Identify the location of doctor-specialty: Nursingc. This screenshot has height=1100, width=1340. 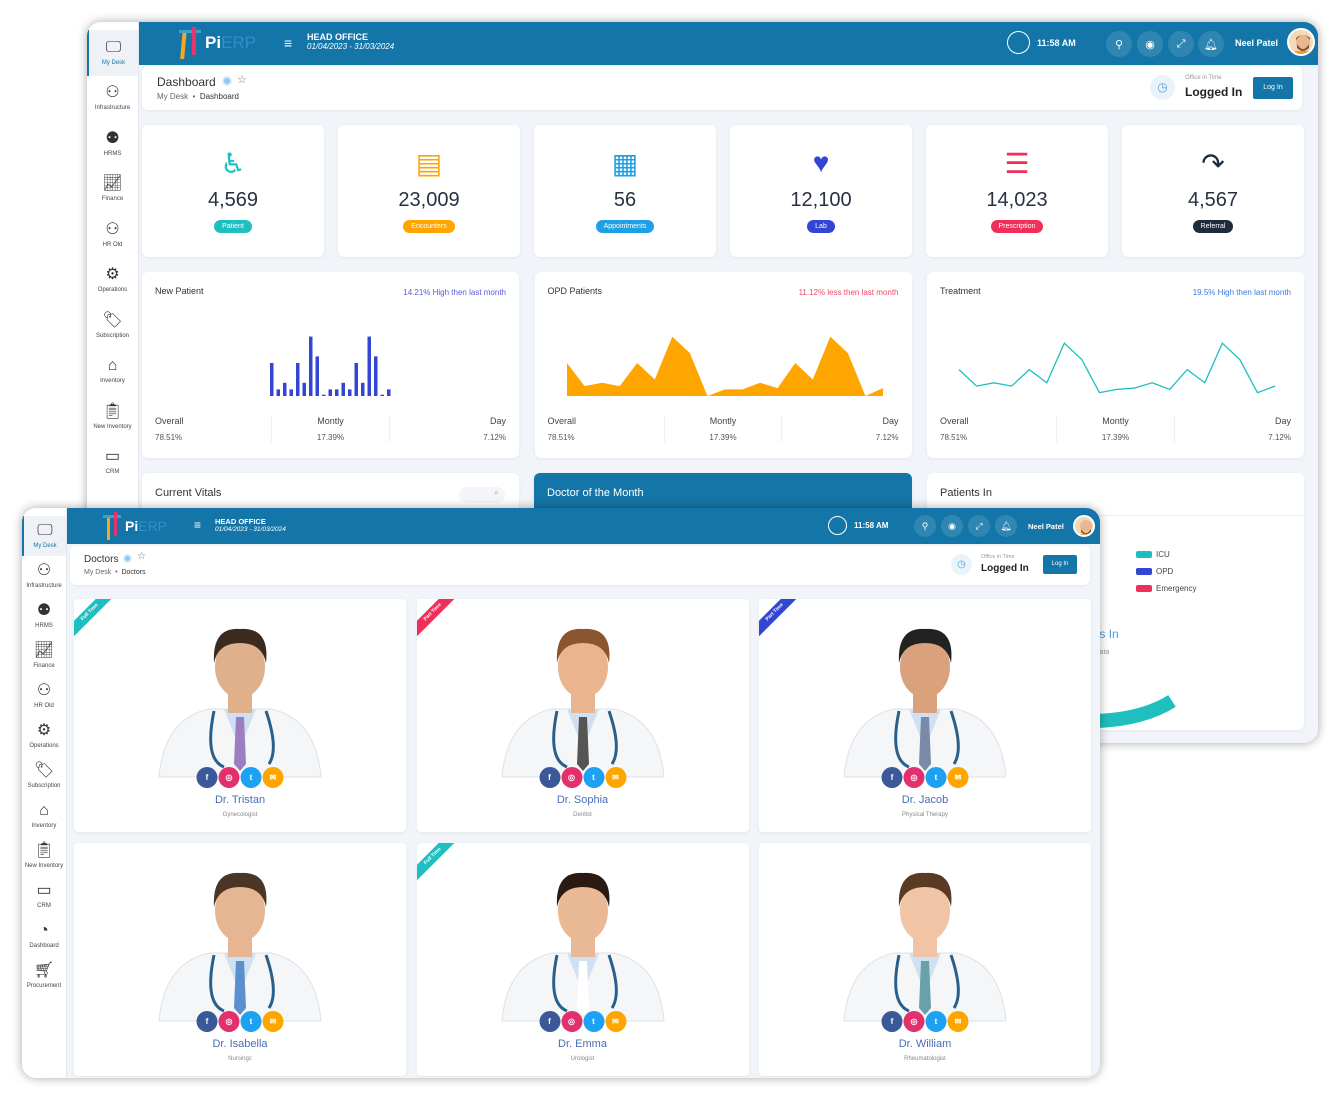
(240, 1059).